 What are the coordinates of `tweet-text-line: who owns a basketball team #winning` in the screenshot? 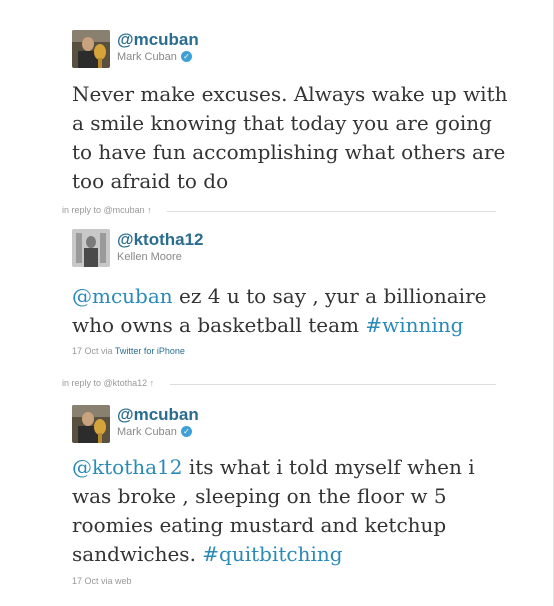 It's located at (292, 325).